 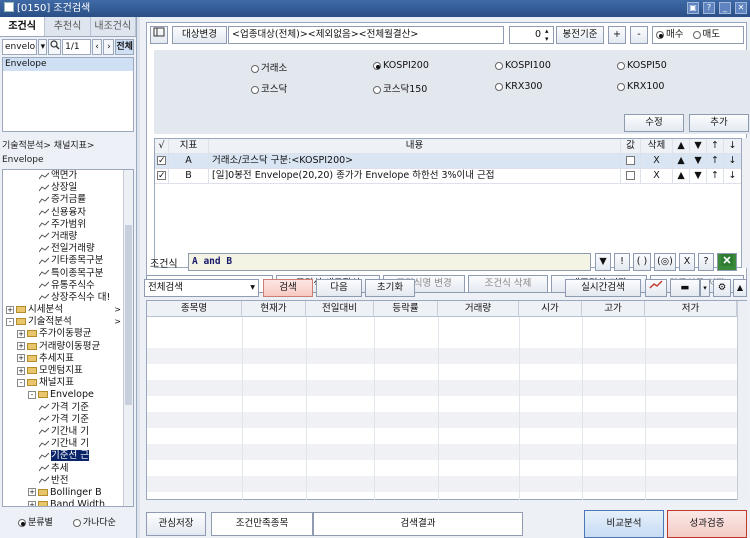 What do you see at coordinates (508, 284) in the screenshot?
I see `delete-formula-button: 조건식 삭제` at bounding box center [508, 284].